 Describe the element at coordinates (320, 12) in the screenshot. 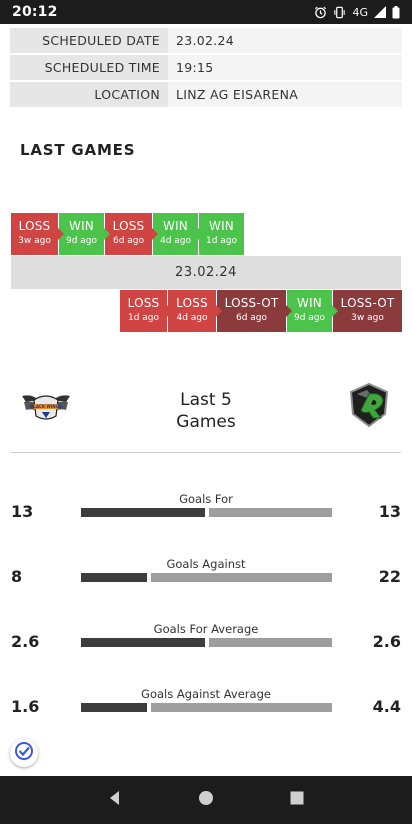

I see `alarm-icon` at that location.